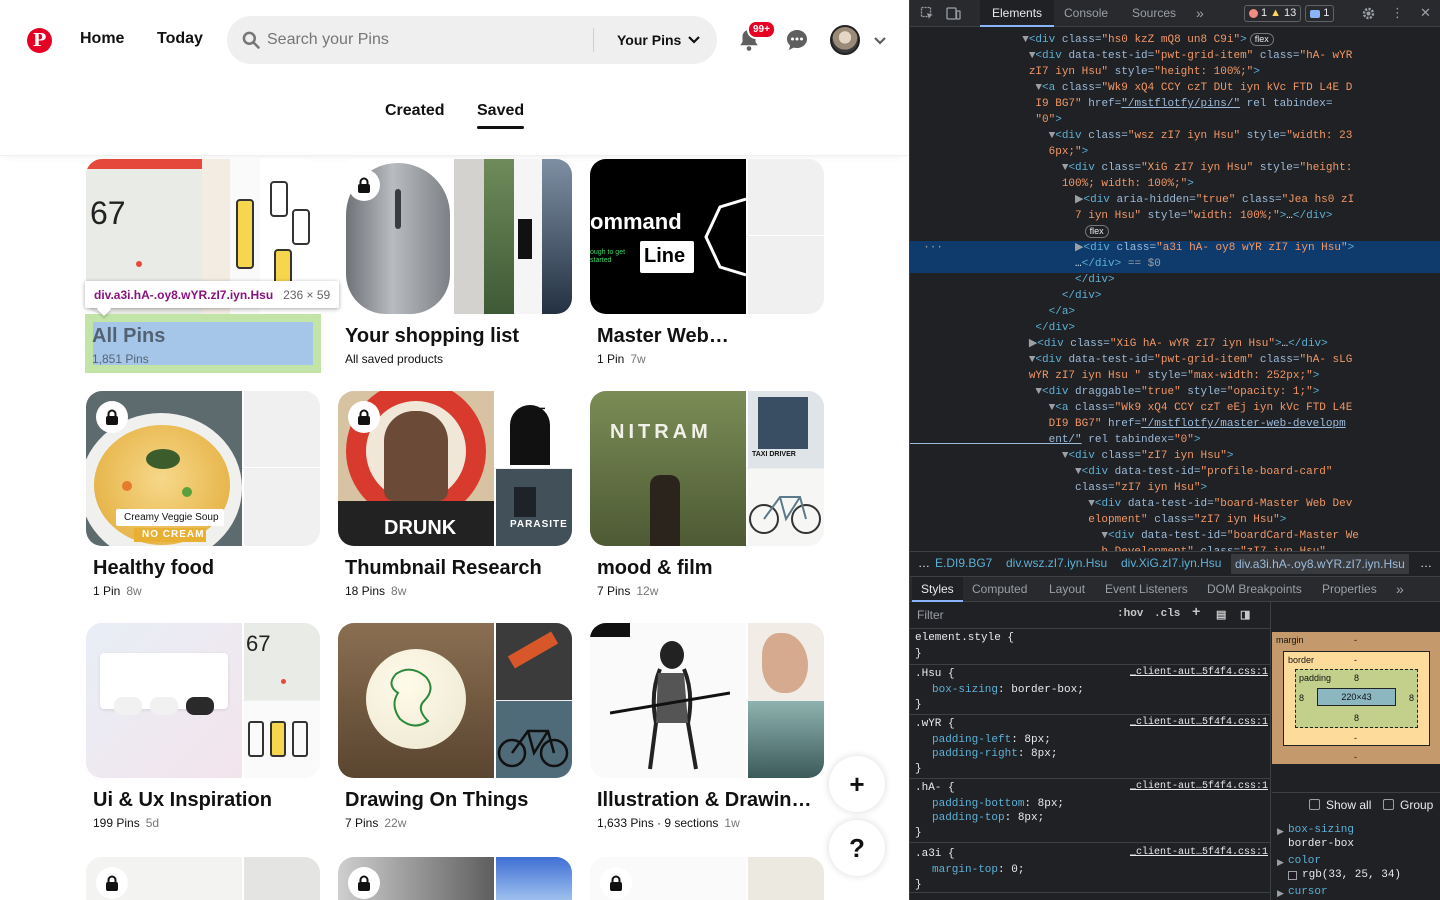 The height and width of the screenshot is (900, 1440). Describe the element at coordinates (1400, 589) in the screenshot. I see `more-panes-icon: »` at that location.